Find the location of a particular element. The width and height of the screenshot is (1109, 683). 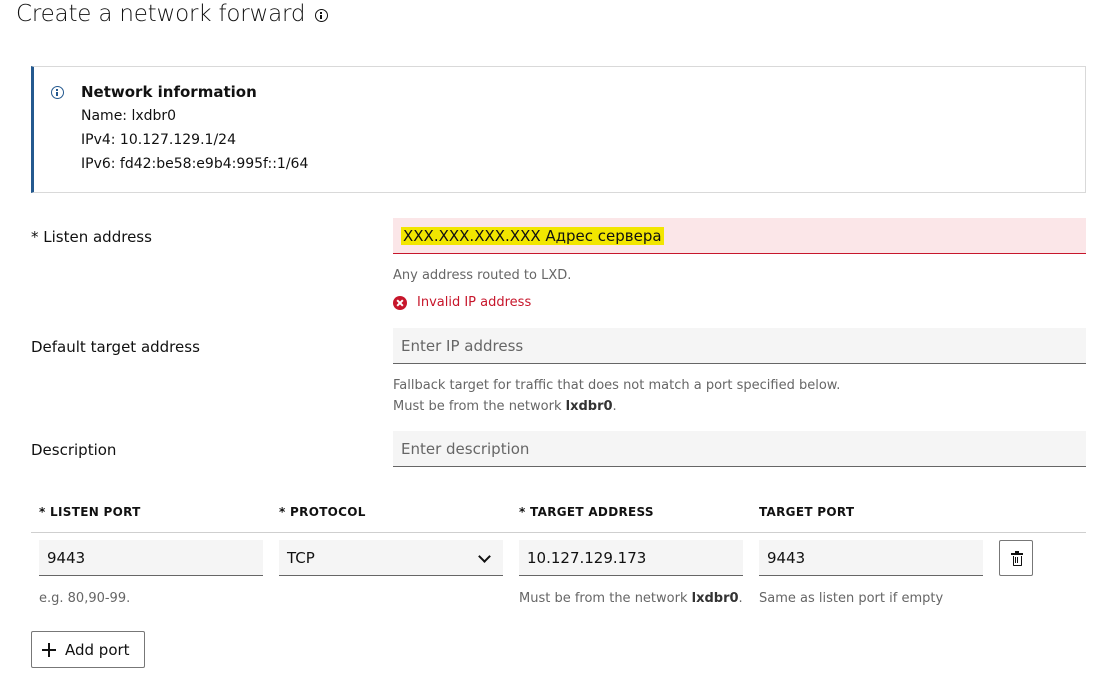

description-input: Enter description is located at coordinates (739, 449).